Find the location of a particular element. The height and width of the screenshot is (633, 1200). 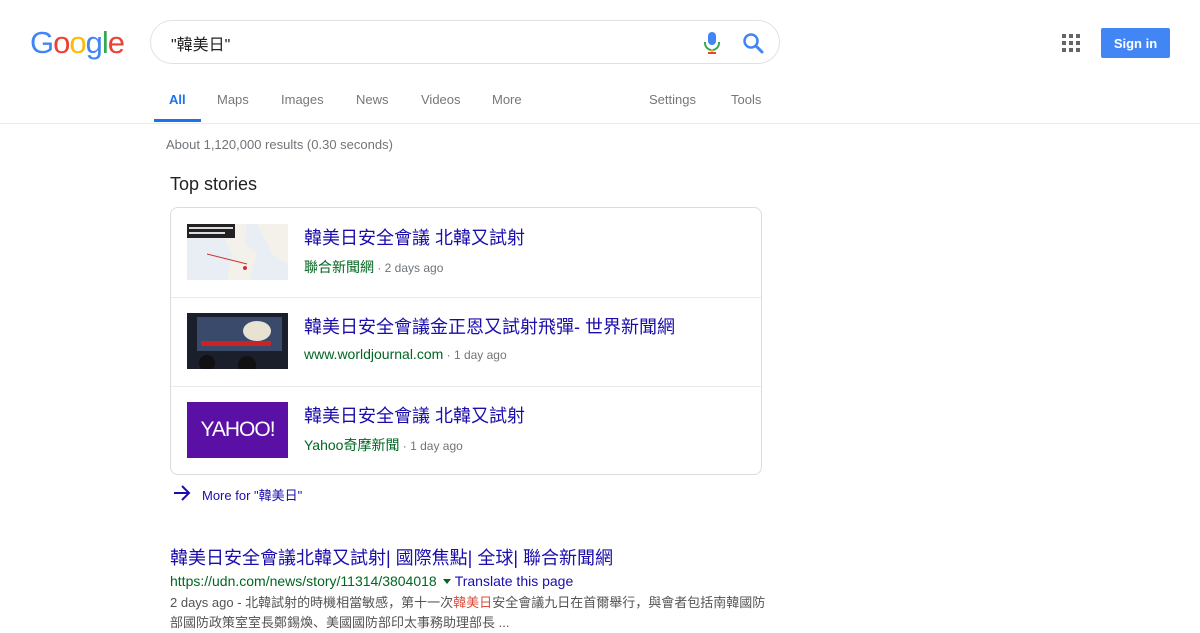

sign-in-button: Sign in is located at coordinates (1135, 43).